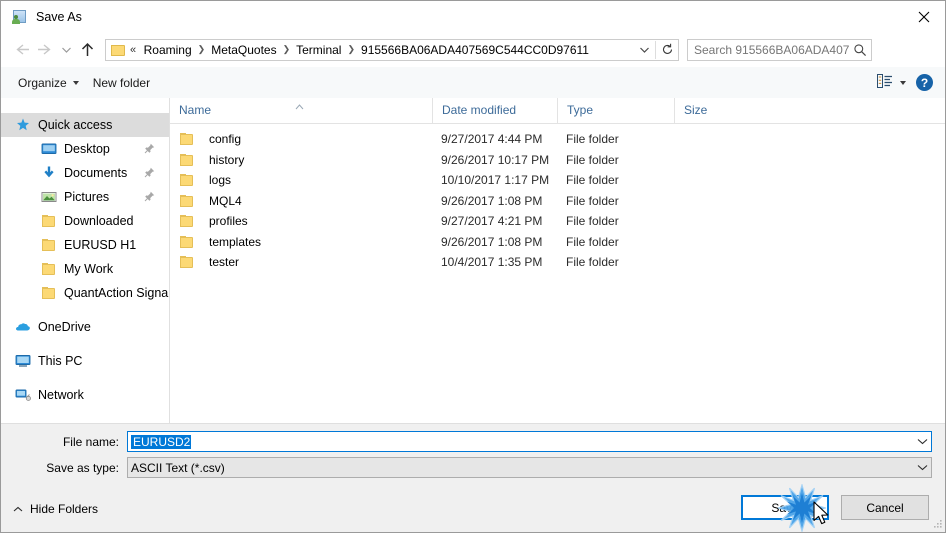 The image size is (946, 533). What do you see at coordinates (45, 50) in the screenshot?
I see `forward-button` at bounding box center [45, 50].